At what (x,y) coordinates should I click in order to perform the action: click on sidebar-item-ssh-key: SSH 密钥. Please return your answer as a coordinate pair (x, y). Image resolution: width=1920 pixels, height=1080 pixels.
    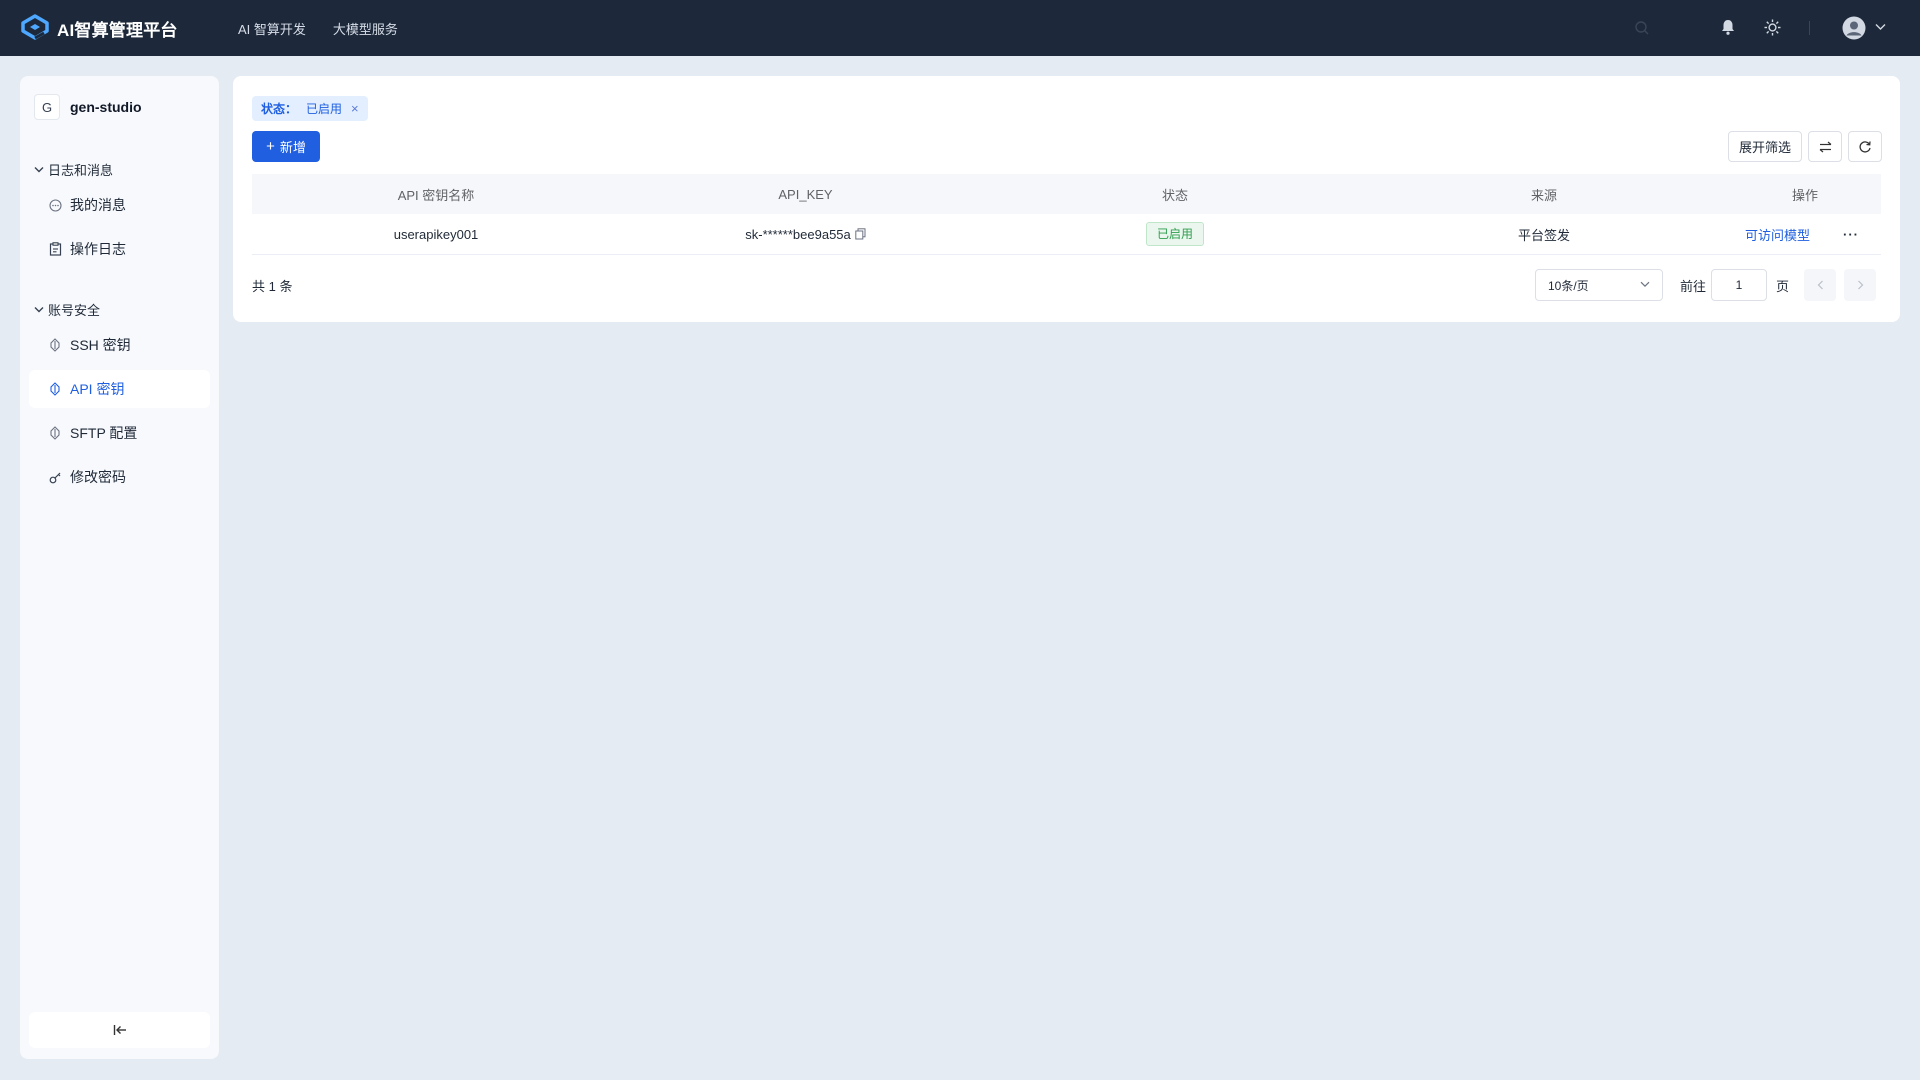
    Looking at the image, I should click on (119, 345).